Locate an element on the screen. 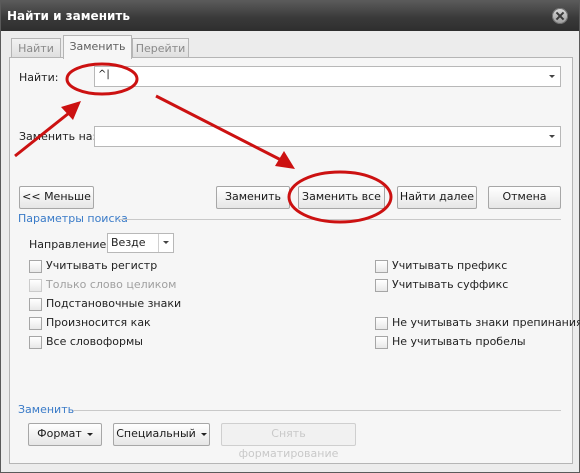  checkbox-label: Только слово целиком is located at coordinates (111, 284).